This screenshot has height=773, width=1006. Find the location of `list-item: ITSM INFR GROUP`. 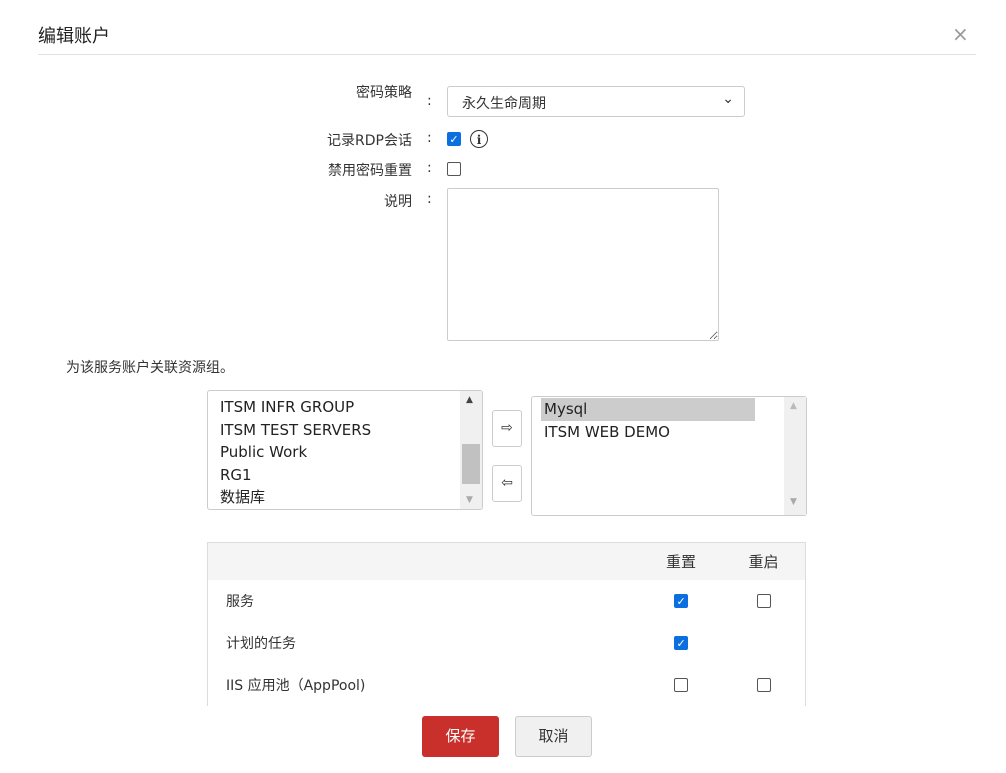

list-item: ITSM INFR GROUP is located at coordinates (345, 407).